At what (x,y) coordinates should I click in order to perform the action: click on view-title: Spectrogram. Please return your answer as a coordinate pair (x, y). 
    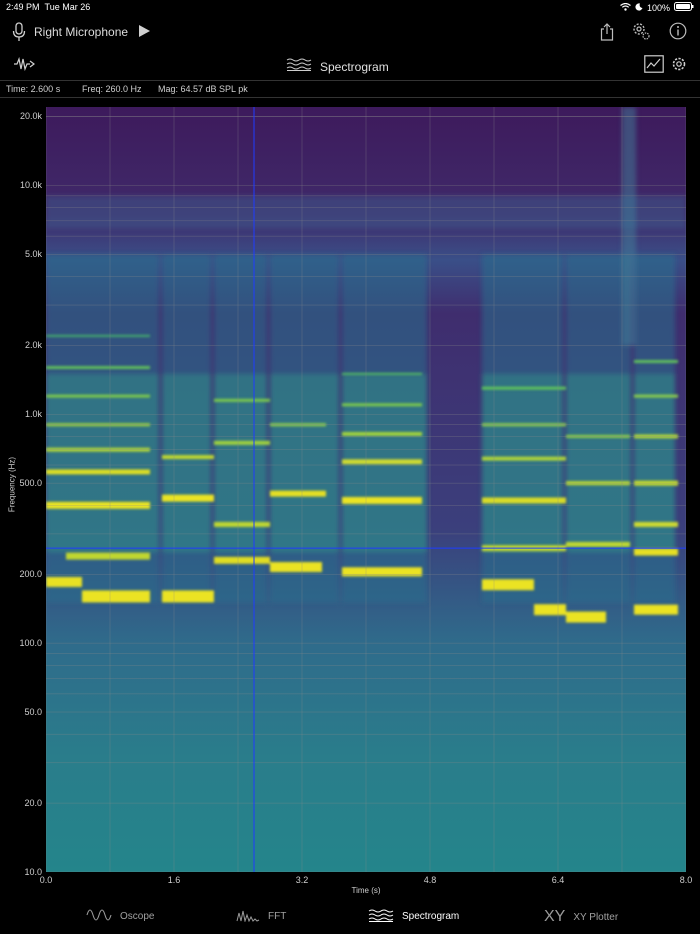
    Looking at the image, I should click on (354, 66).